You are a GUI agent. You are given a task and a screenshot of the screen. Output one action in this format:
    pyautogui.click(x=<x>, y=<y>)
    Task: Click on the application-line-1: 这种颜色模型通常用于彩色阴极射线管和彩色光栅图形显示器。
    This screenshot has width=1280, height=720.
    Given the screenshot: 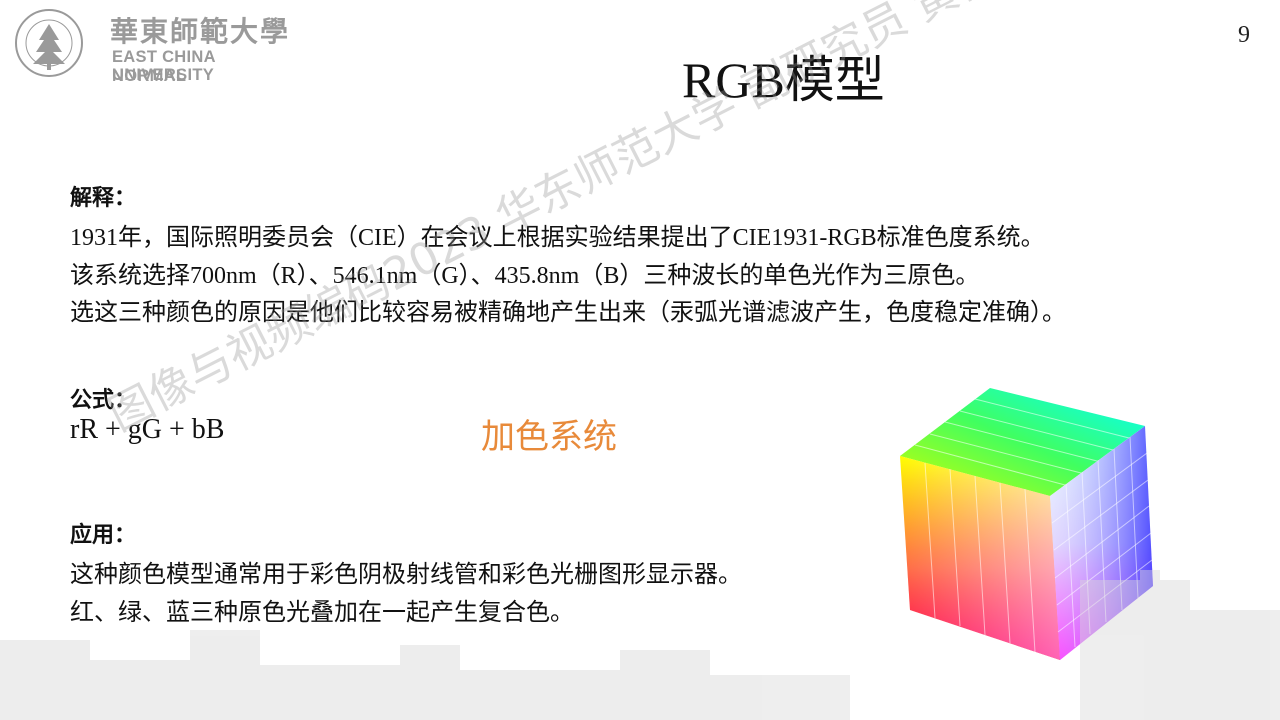 What is the action you would take?
    pyautogui.click(x=406, y=575)
    